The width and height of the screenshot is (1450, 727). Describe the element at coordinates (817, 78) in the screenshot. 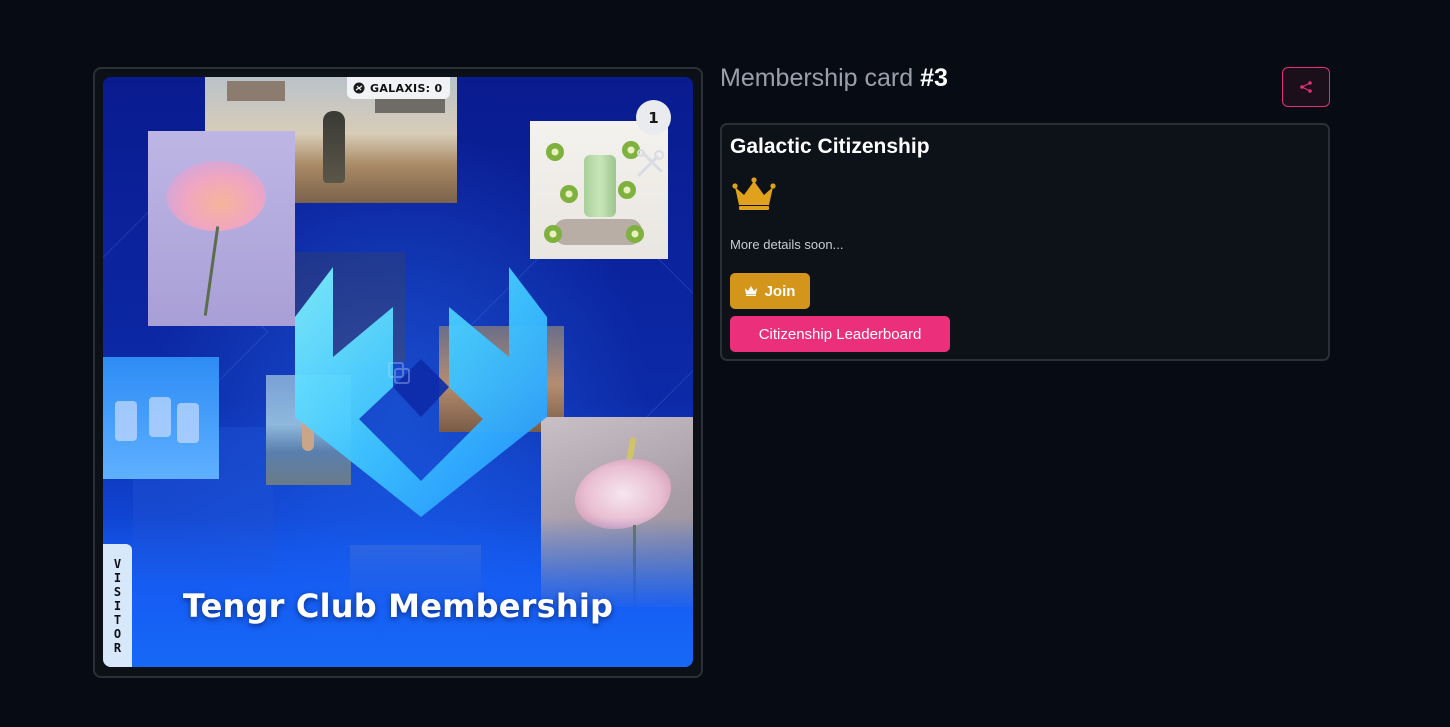

I see `page-title-prefix: Membership card` at that location.